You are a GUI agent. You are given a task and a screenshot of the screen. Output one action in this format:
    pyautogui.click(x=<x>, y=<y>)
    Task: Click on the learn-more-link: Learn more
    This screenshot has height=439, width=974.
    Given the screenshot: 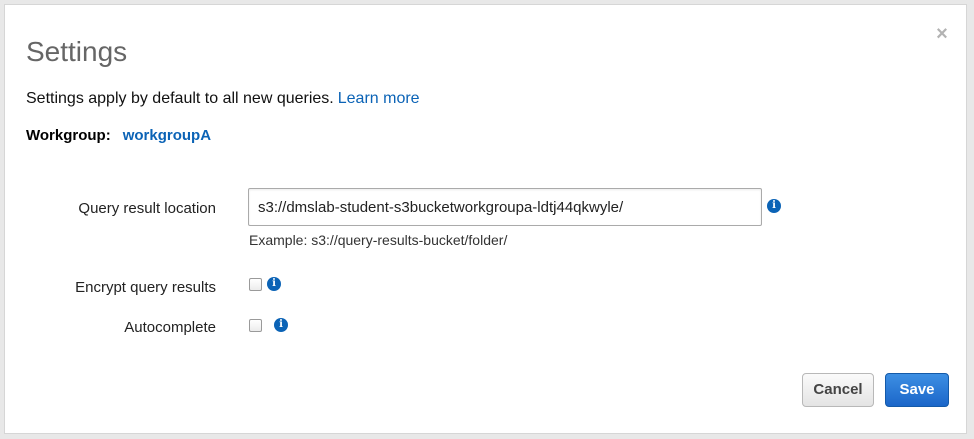 What is the action you would take?
    pyautogui.click(x=379, y=98)
    